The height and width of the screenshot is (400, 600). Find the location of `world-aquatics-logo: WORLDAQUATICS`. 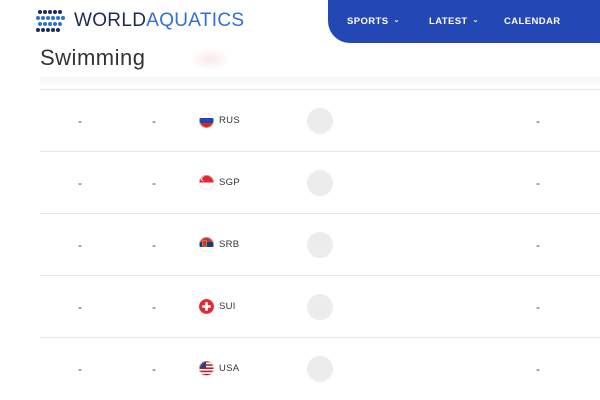

world-aquatics-logo: WORLDAQUATICS is located at coordinates (151, 21).